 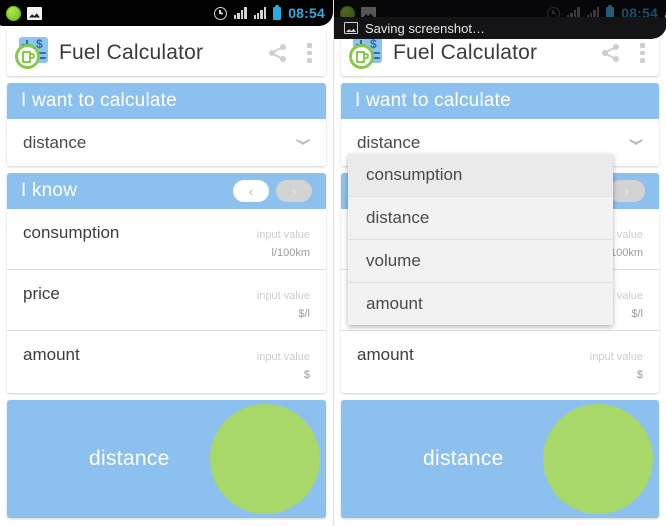 What do you see at coordinates (480, 218) in the screenshot?
I see `dropdown-option-distance: distance` at bounding box center [480, 218].